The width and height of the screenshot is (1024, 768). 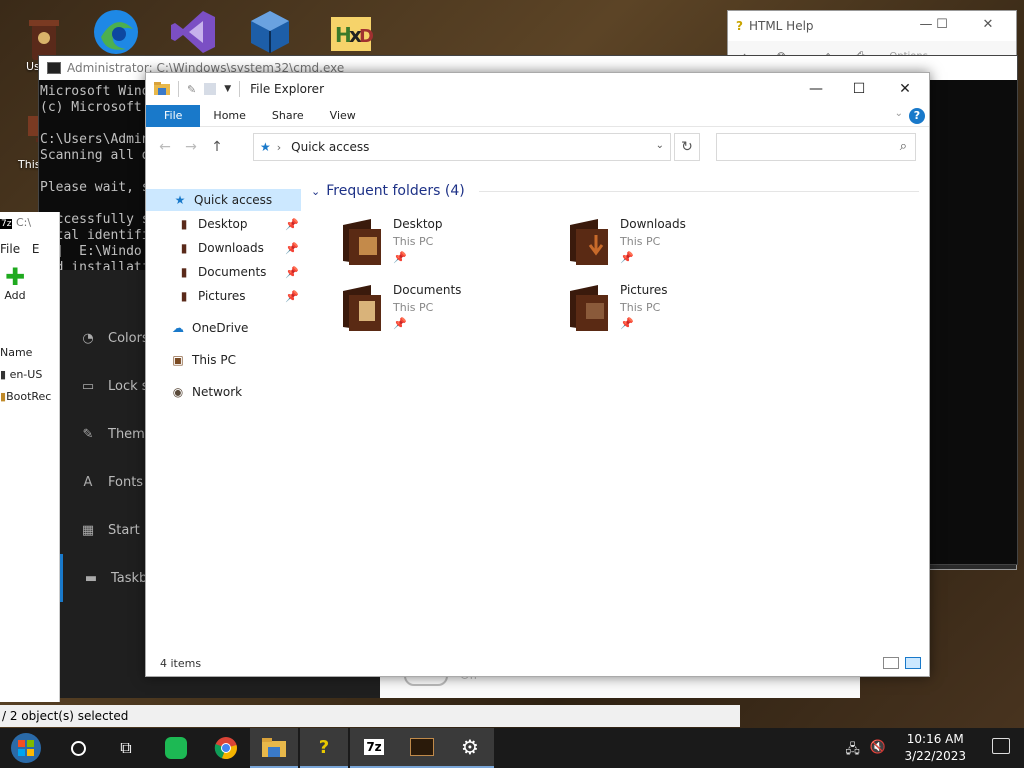 I want to click on clock-time: 10:16 AM, so click(x=935, y=739).